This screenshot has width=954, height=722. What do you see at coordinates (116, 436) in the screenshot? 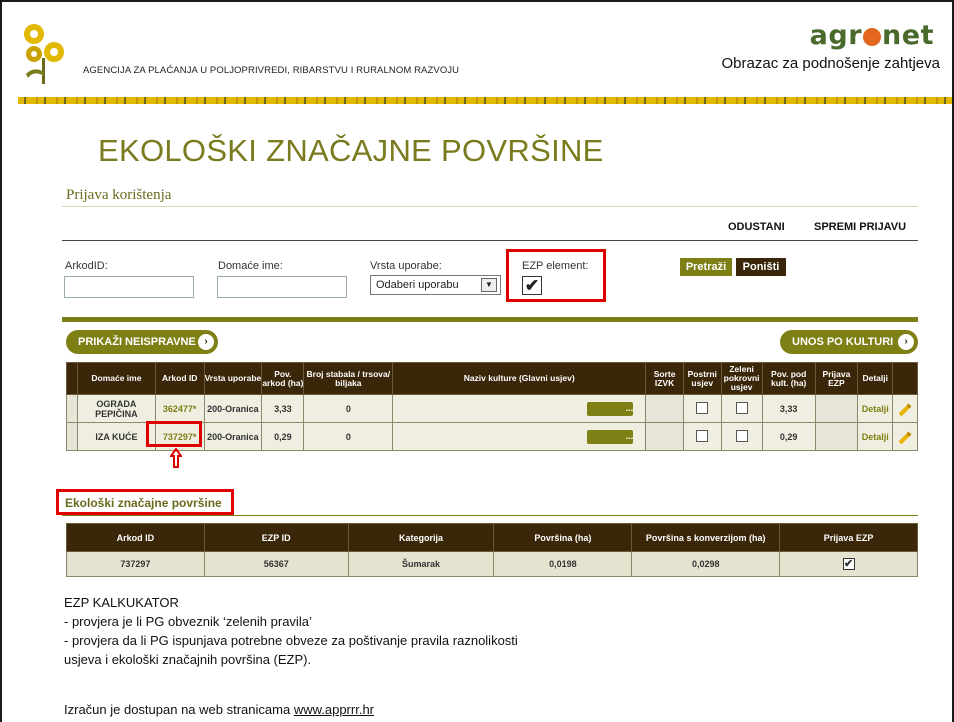
I see `cell-name: IZA KUĆE` at bounding box center [116, 436].